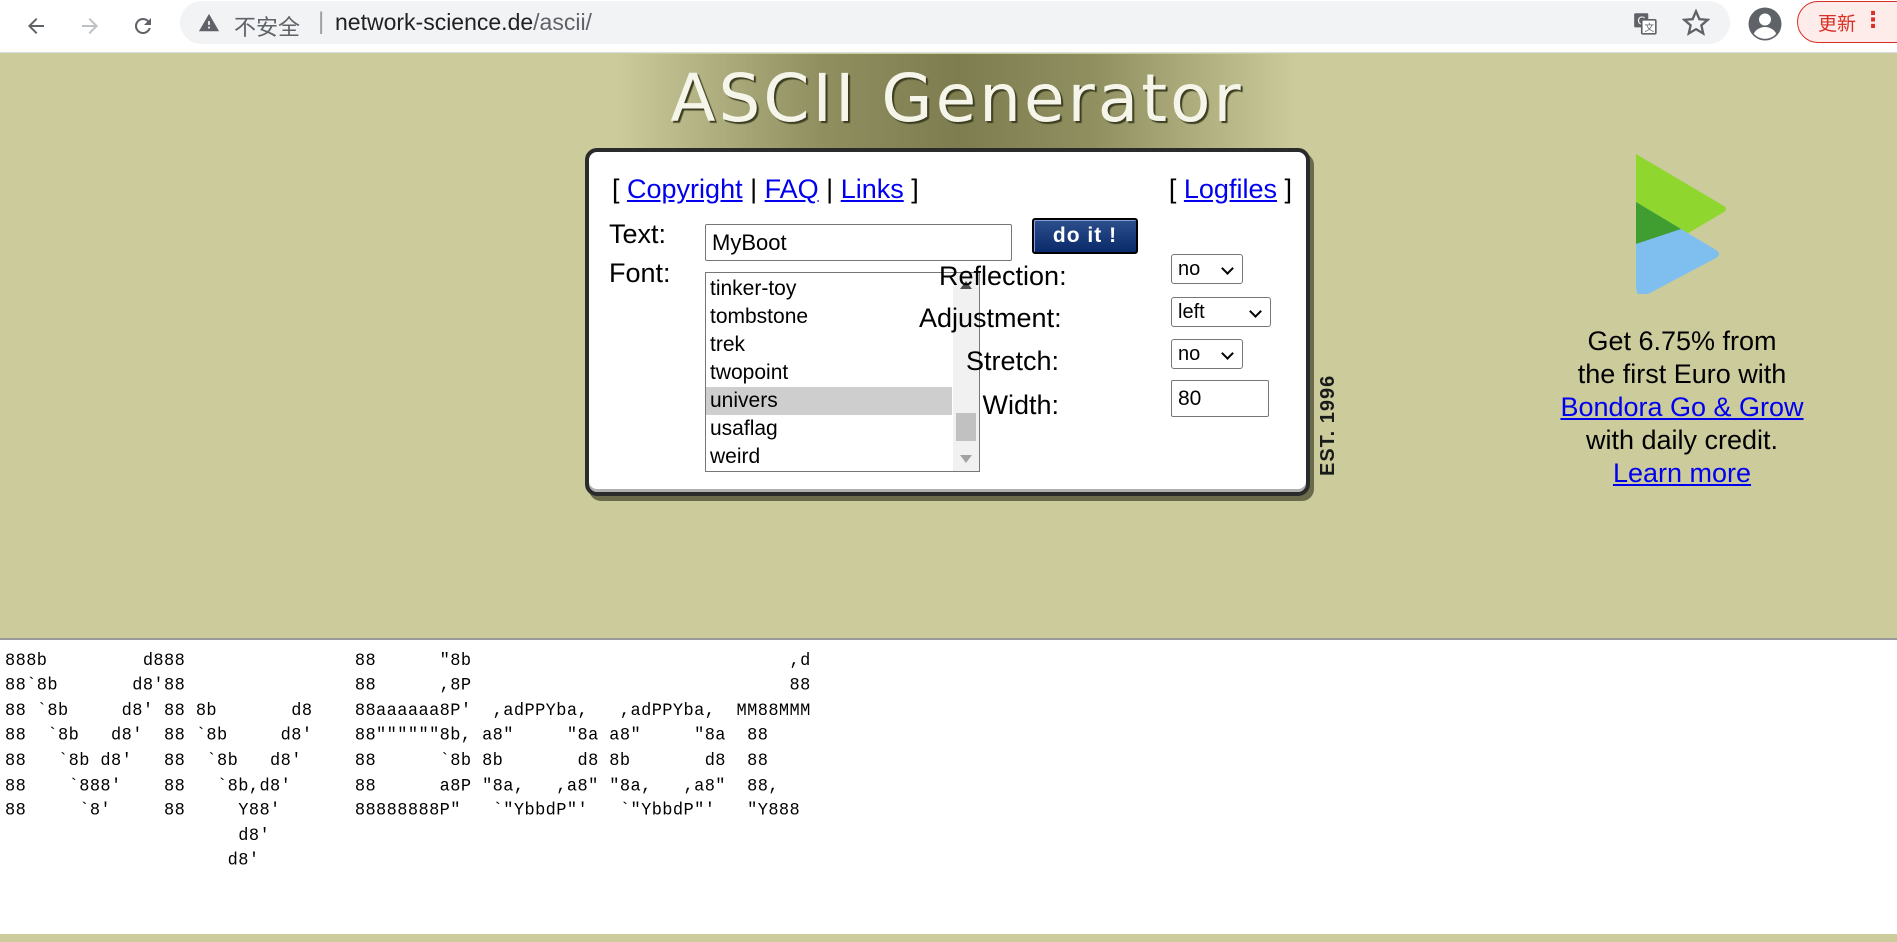 Image resolution: width=1897 pixels, height=942 pixels. Describe the element at coordinates (1012, 361) in the screenshot. I see `stretch-label: Stretch:` at that location.